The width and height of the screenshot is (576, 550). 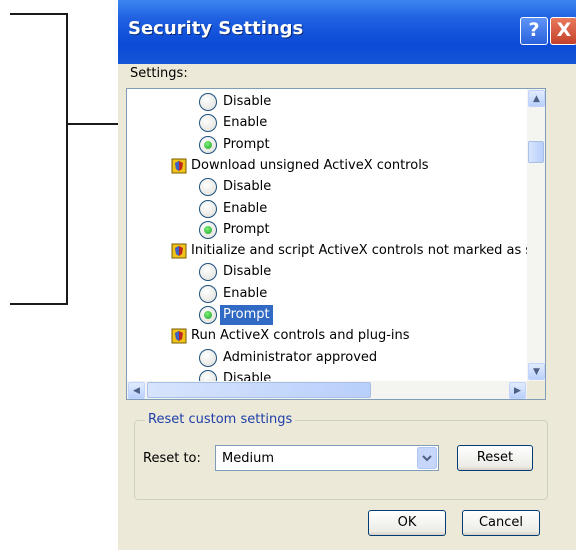 I want to click on setting-category-label: Download unsigned ActiveX controls, so click(x=310, y=165).